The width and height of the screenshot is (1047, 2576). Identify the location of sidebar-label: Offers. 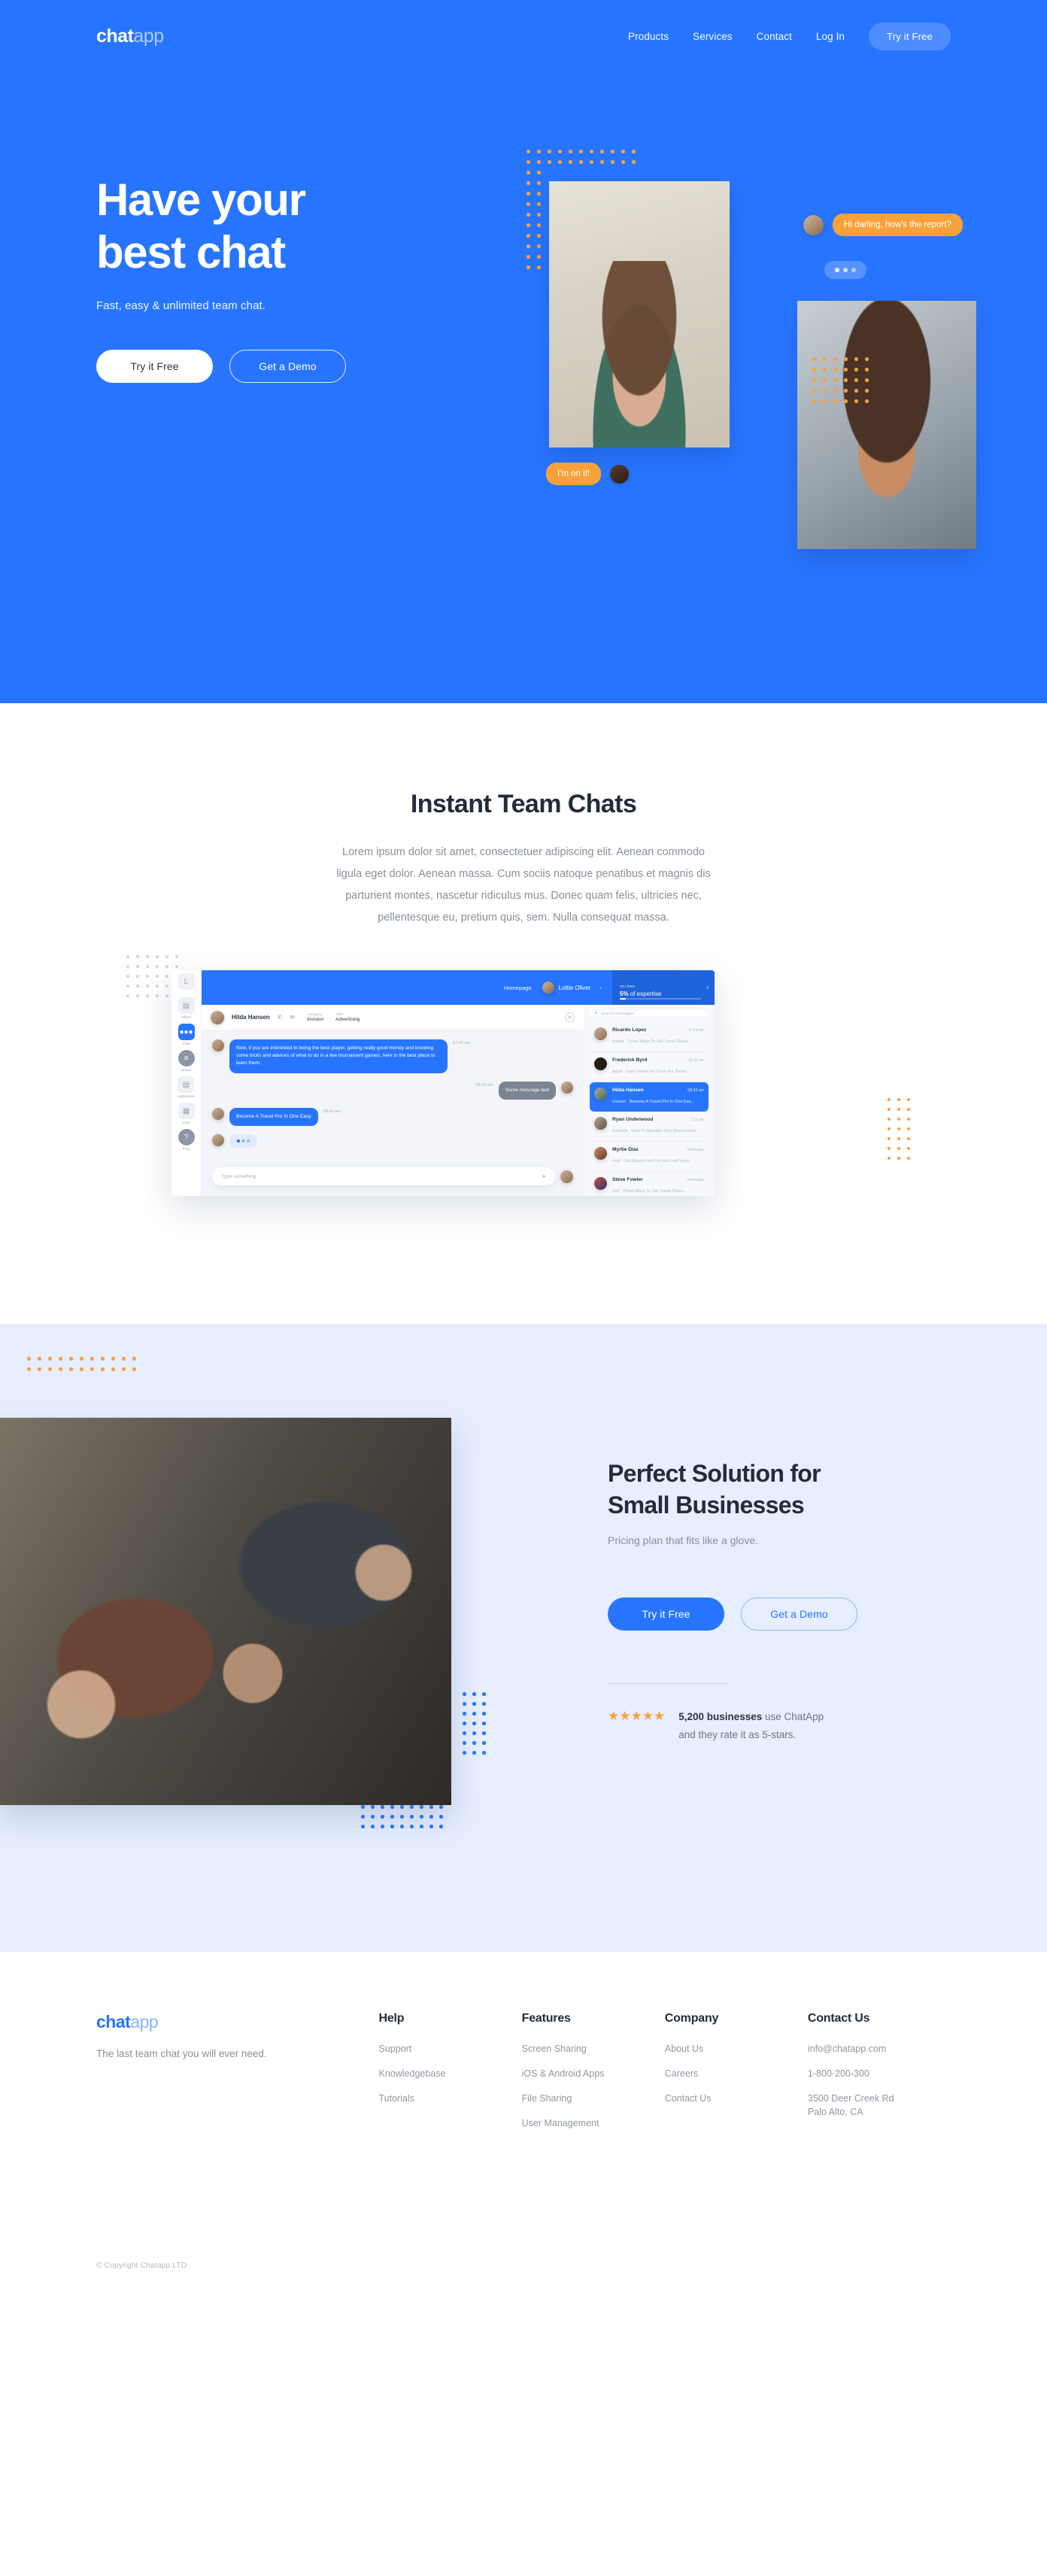
(187, 1017).